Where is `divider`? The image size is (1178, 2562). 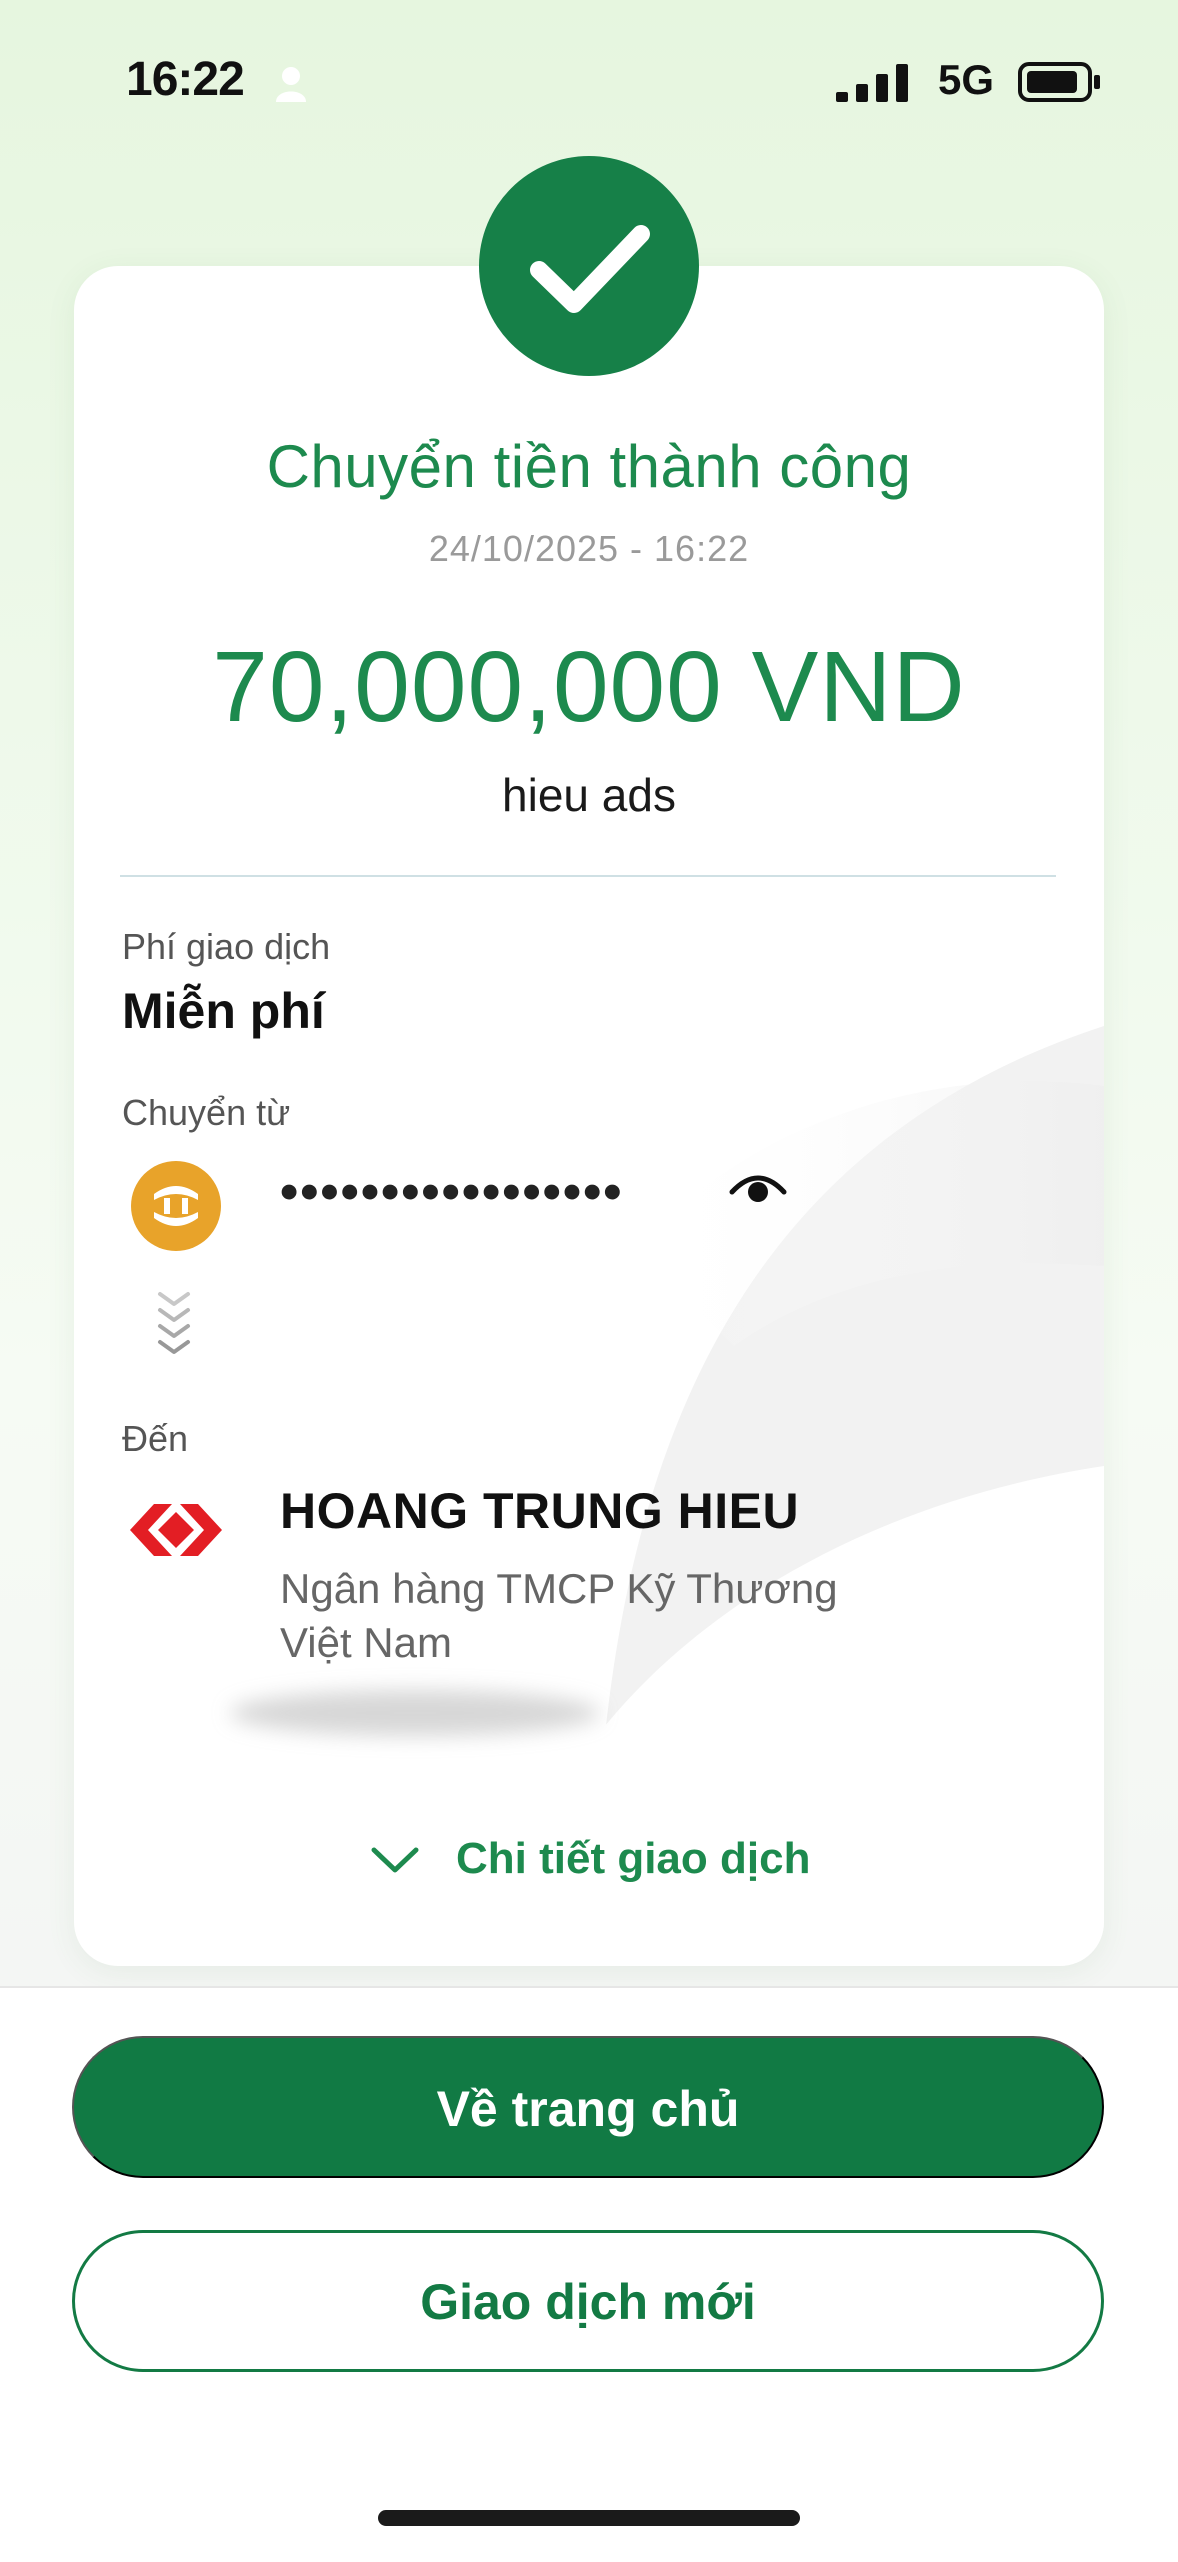
divider is located at coordinates (588, 876).